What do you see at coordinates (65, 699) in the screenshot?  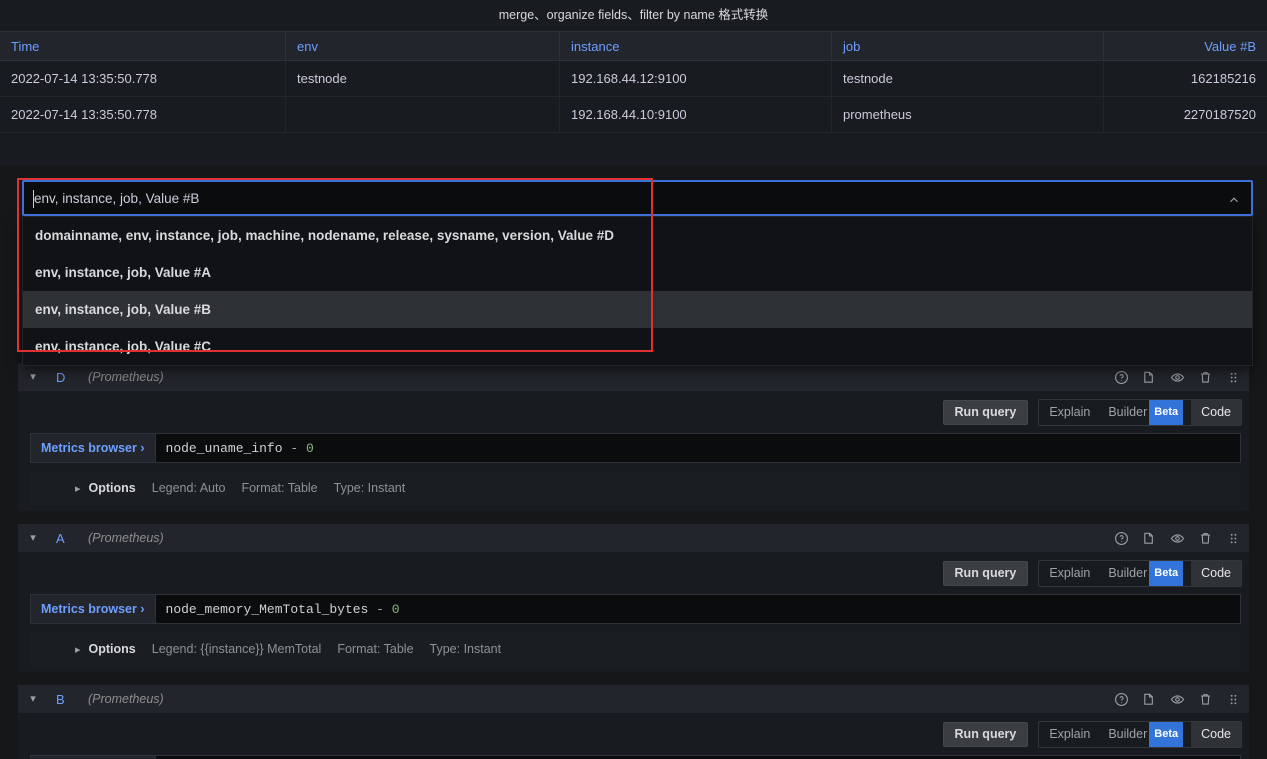 I see `query-ref-id: B` at bounding box center [65, 699].